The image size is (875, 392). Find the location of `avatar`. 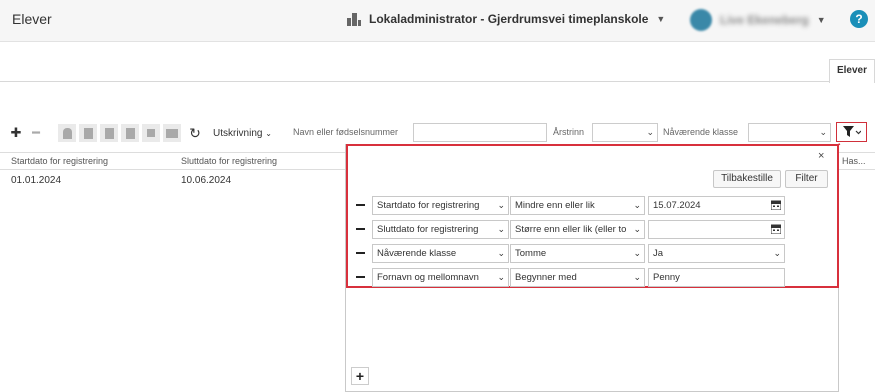

avatar is located at coordinates (701, 20).